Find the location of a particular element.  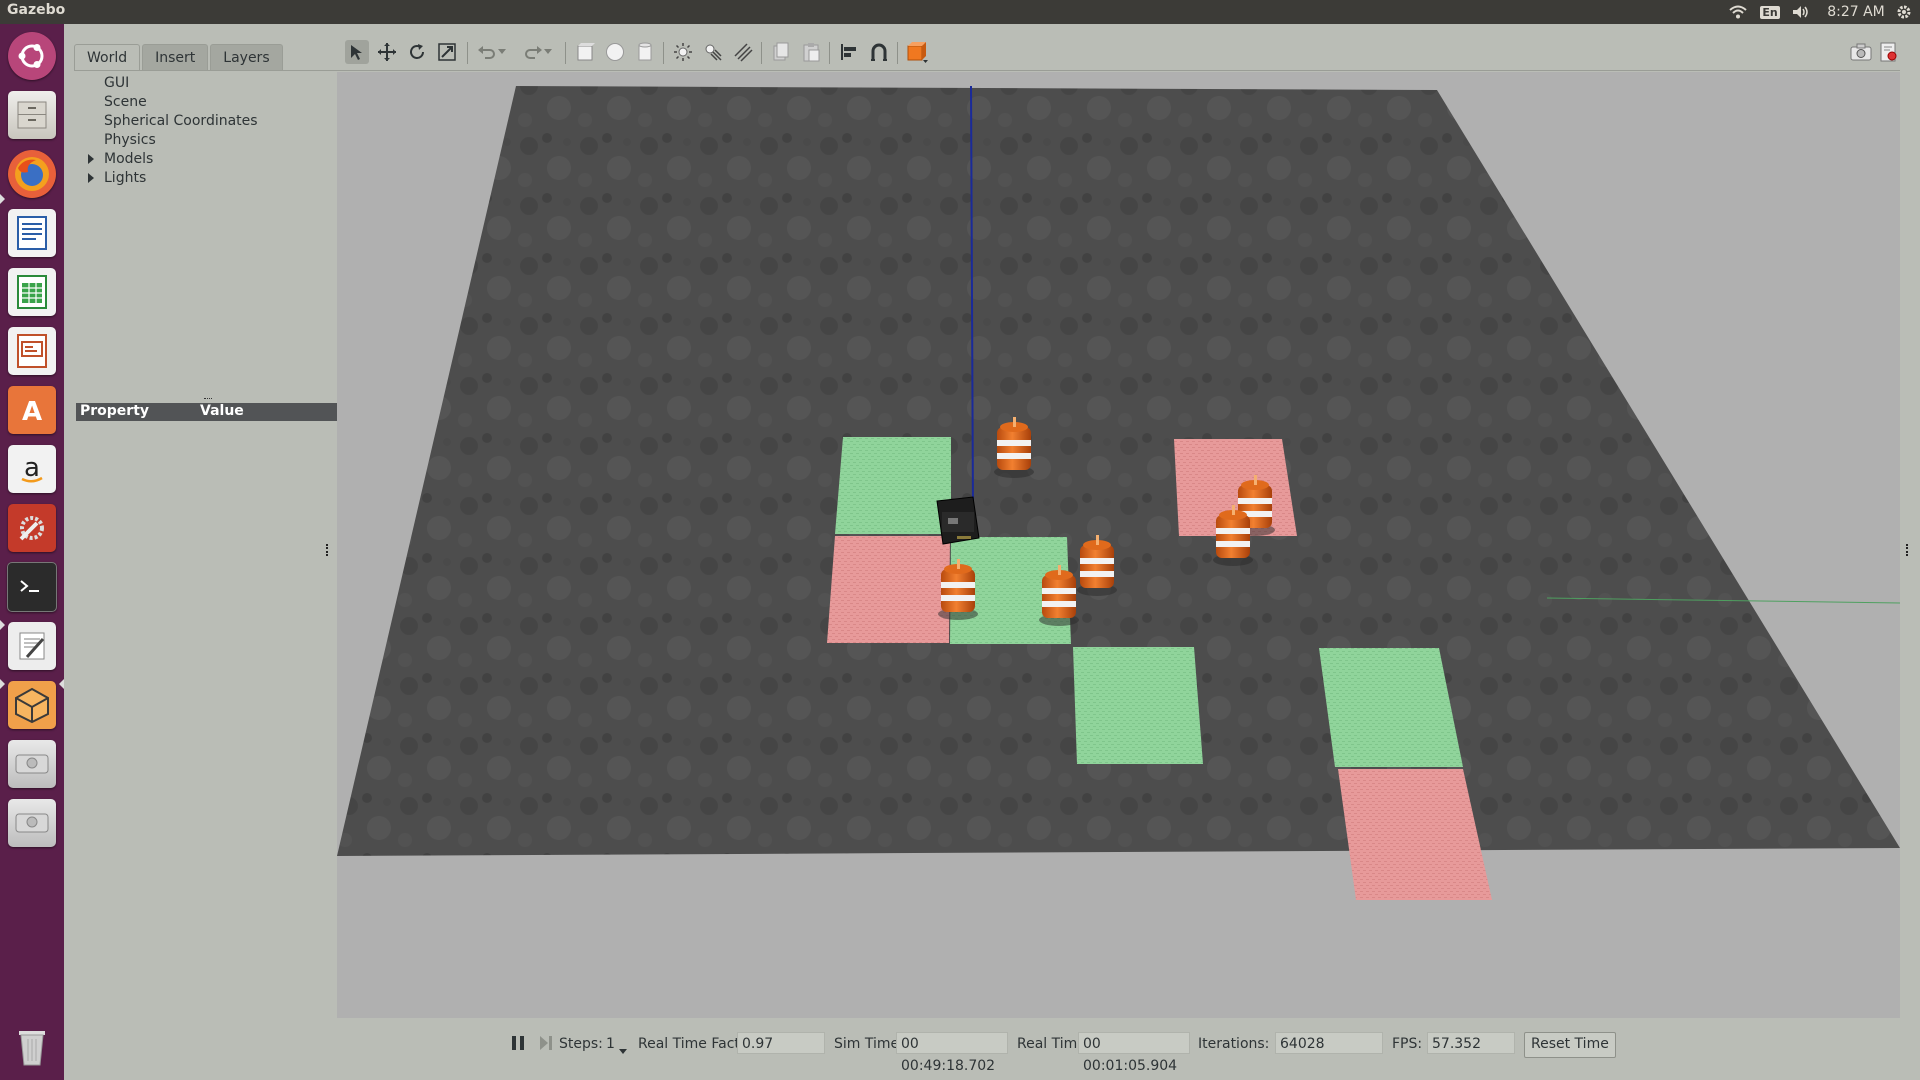

svg-text: A is located at coordinates (32, 412).